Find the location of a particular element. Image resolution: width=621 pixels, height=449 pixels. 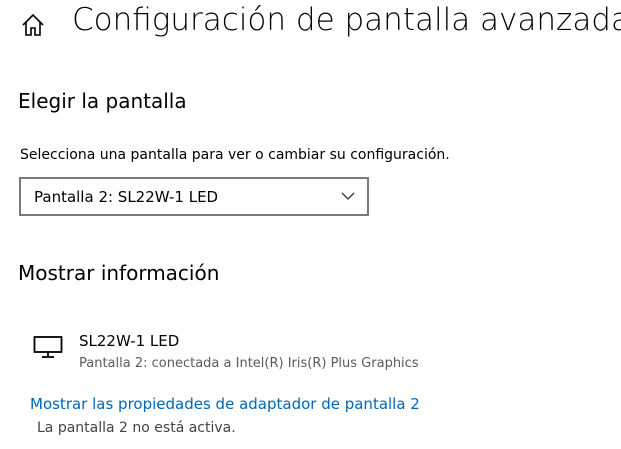

section-title-display-info: Mostrar información is located at coordinates (119, 273).